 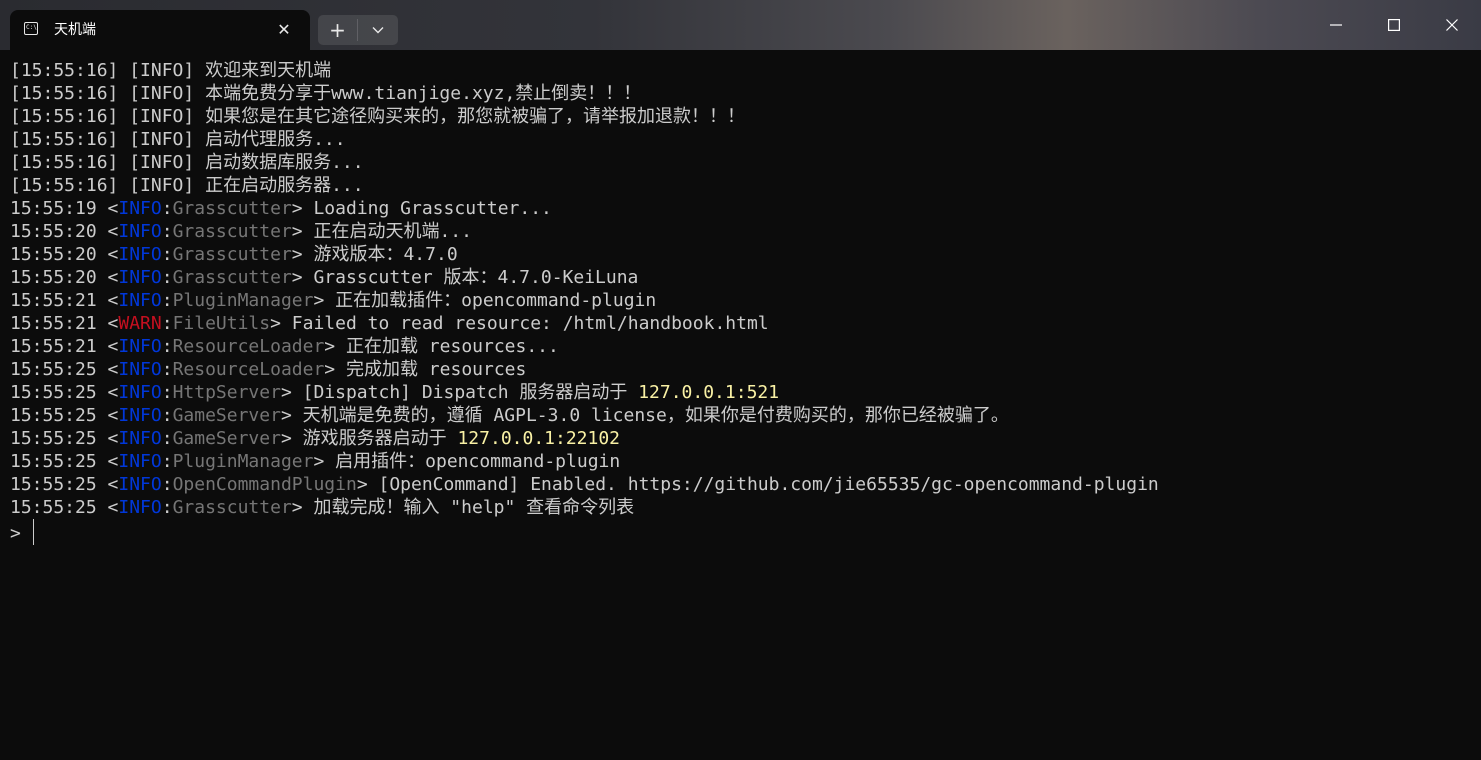 What do you see at coordinates (226, 392) in the screenshot?
I see `console-text: HttpServer` at bounding box center [226, 392].